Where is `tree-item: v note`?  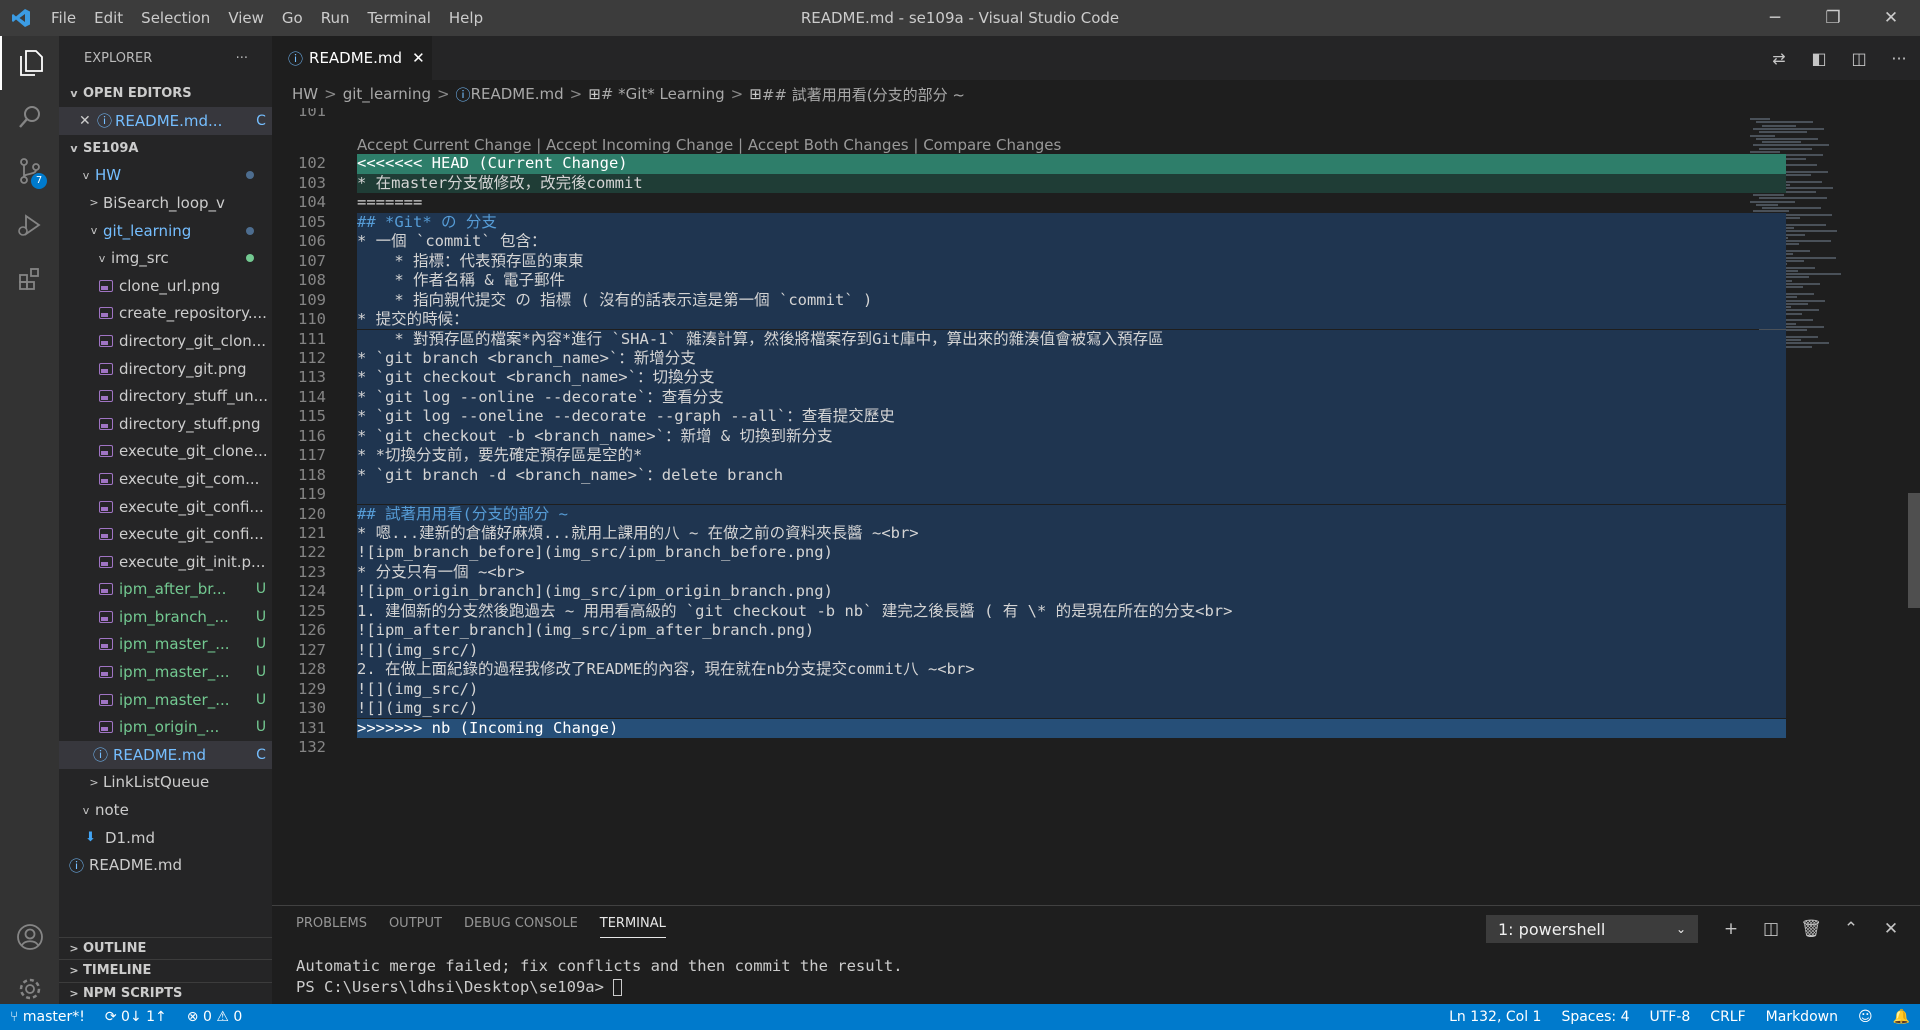
tree-item: v note is located at coordinates (165, 810).